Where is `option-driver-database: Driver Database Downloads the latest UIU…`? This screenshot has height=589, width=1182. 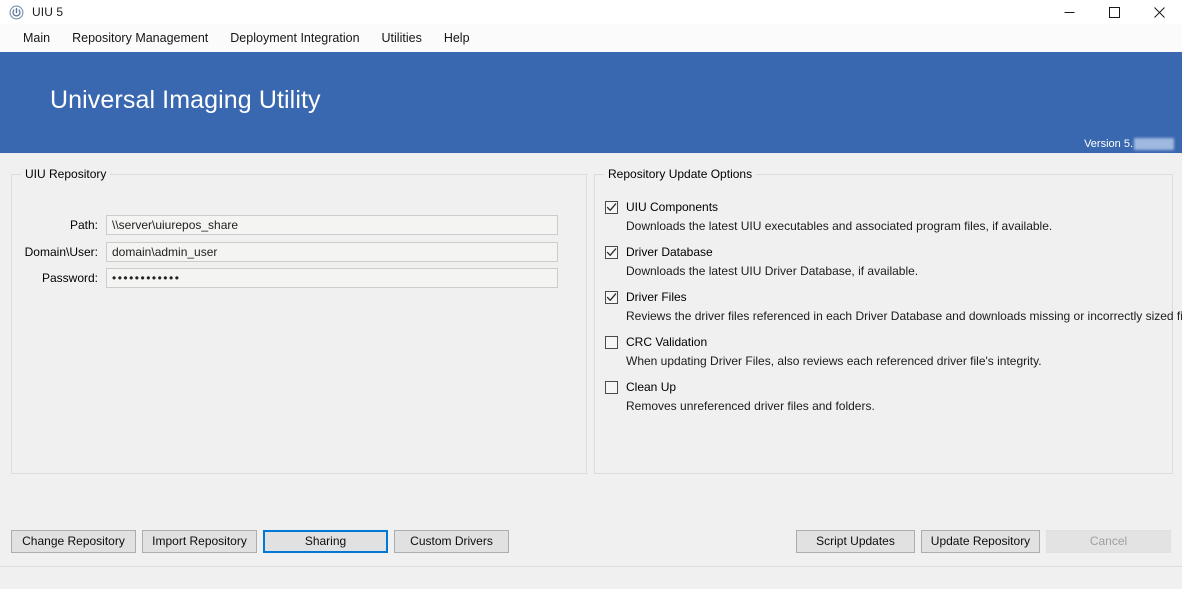 option-driver-database: Driver Database Downloads the latest UIU… is located at coordinates (881, 261).